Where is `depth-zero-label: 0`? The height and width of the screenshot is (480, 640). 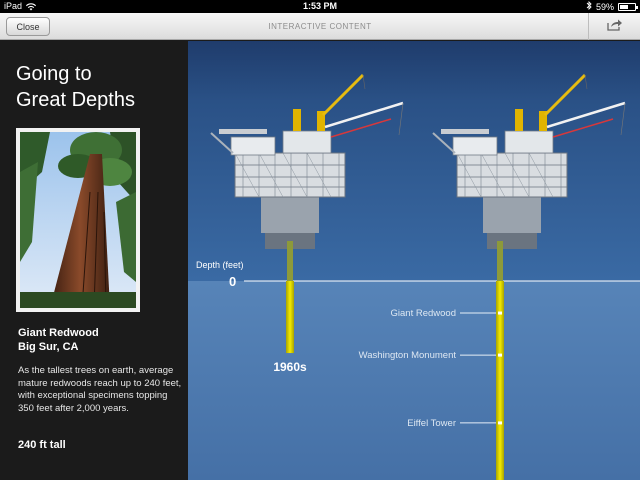 depth-zero-label: 0 is located at coordinates (232, 281).